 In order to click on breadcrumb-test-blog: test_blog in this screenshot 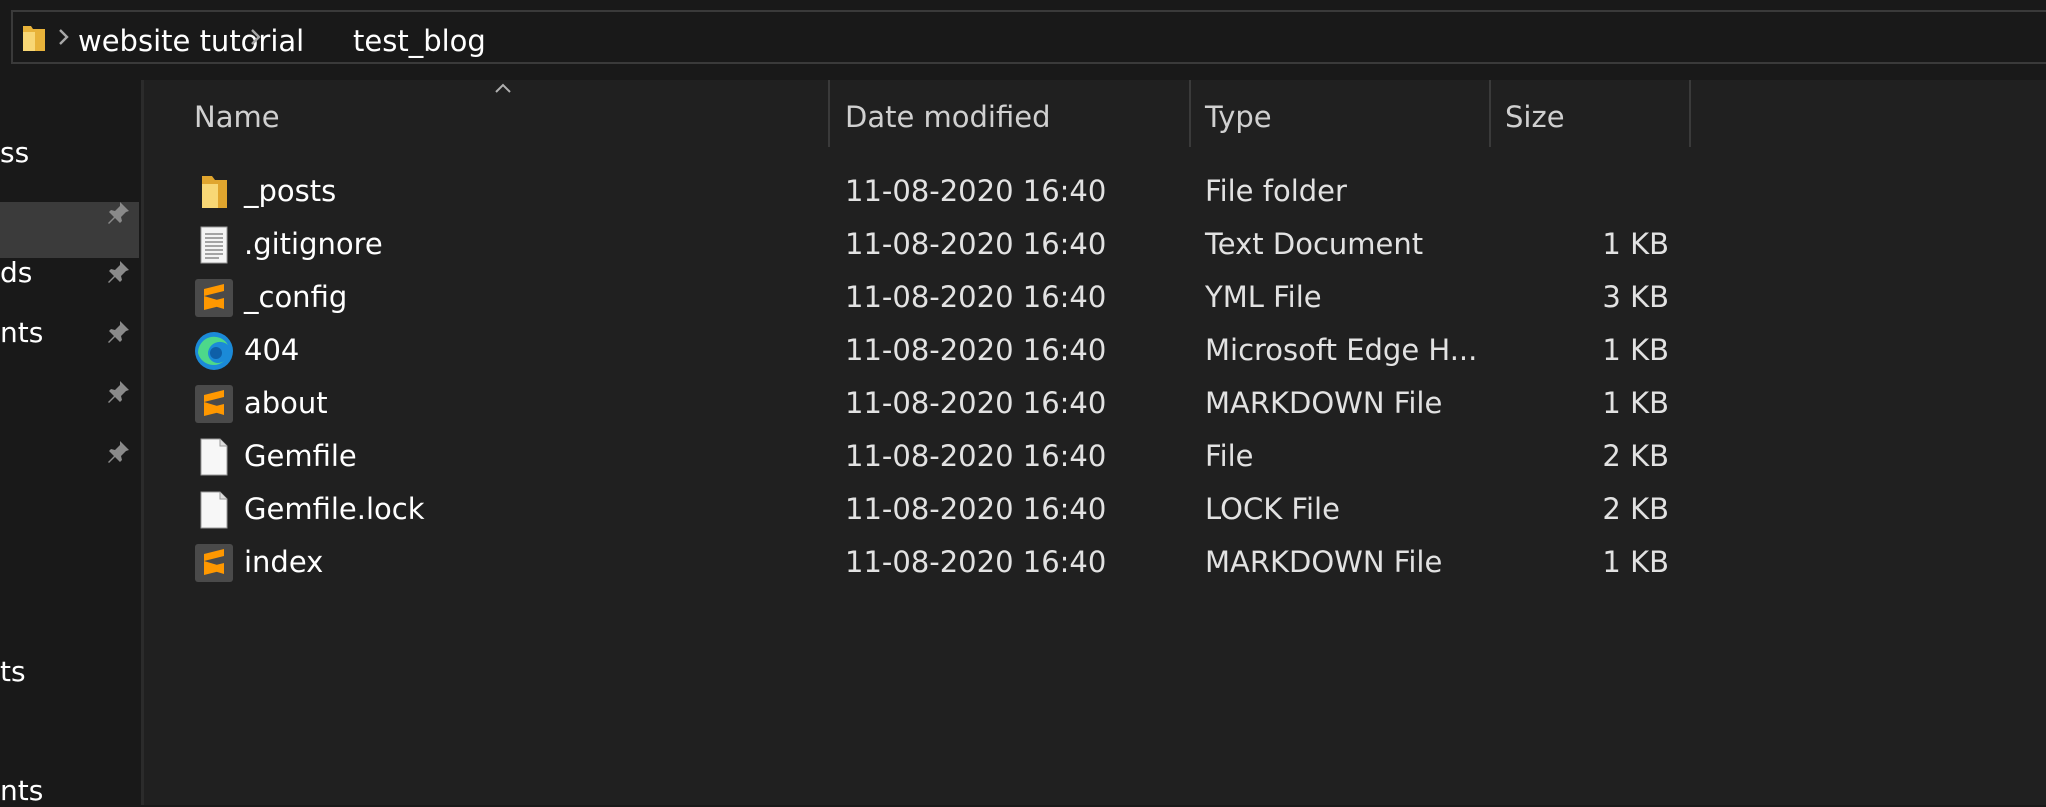, I will do `click(419, 41)`.